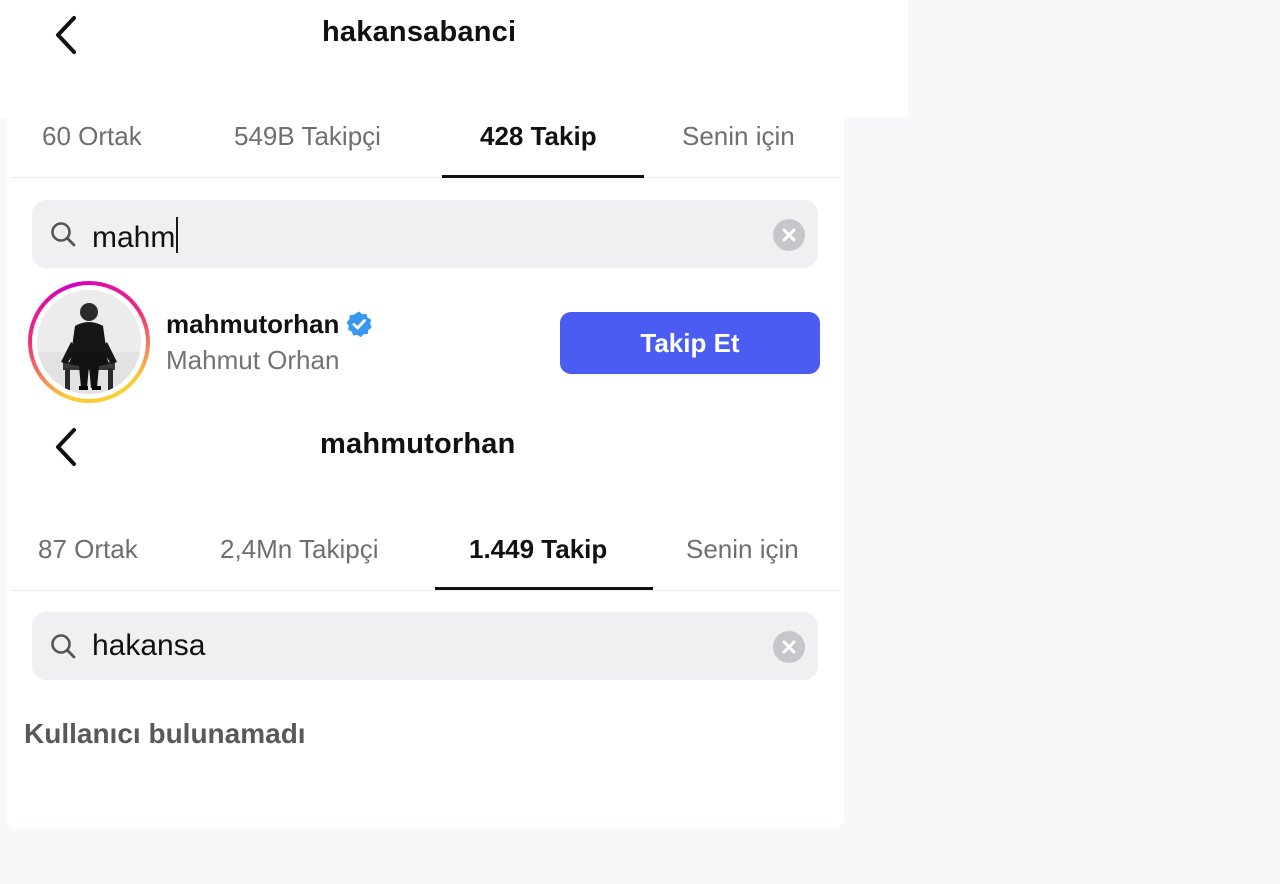 This screenshot has width=1280, height=884. Describe the element at coordinates (165, 733) in the screenshot. I see `no-results-message: Kullanıcı bulunamadı` at that location.